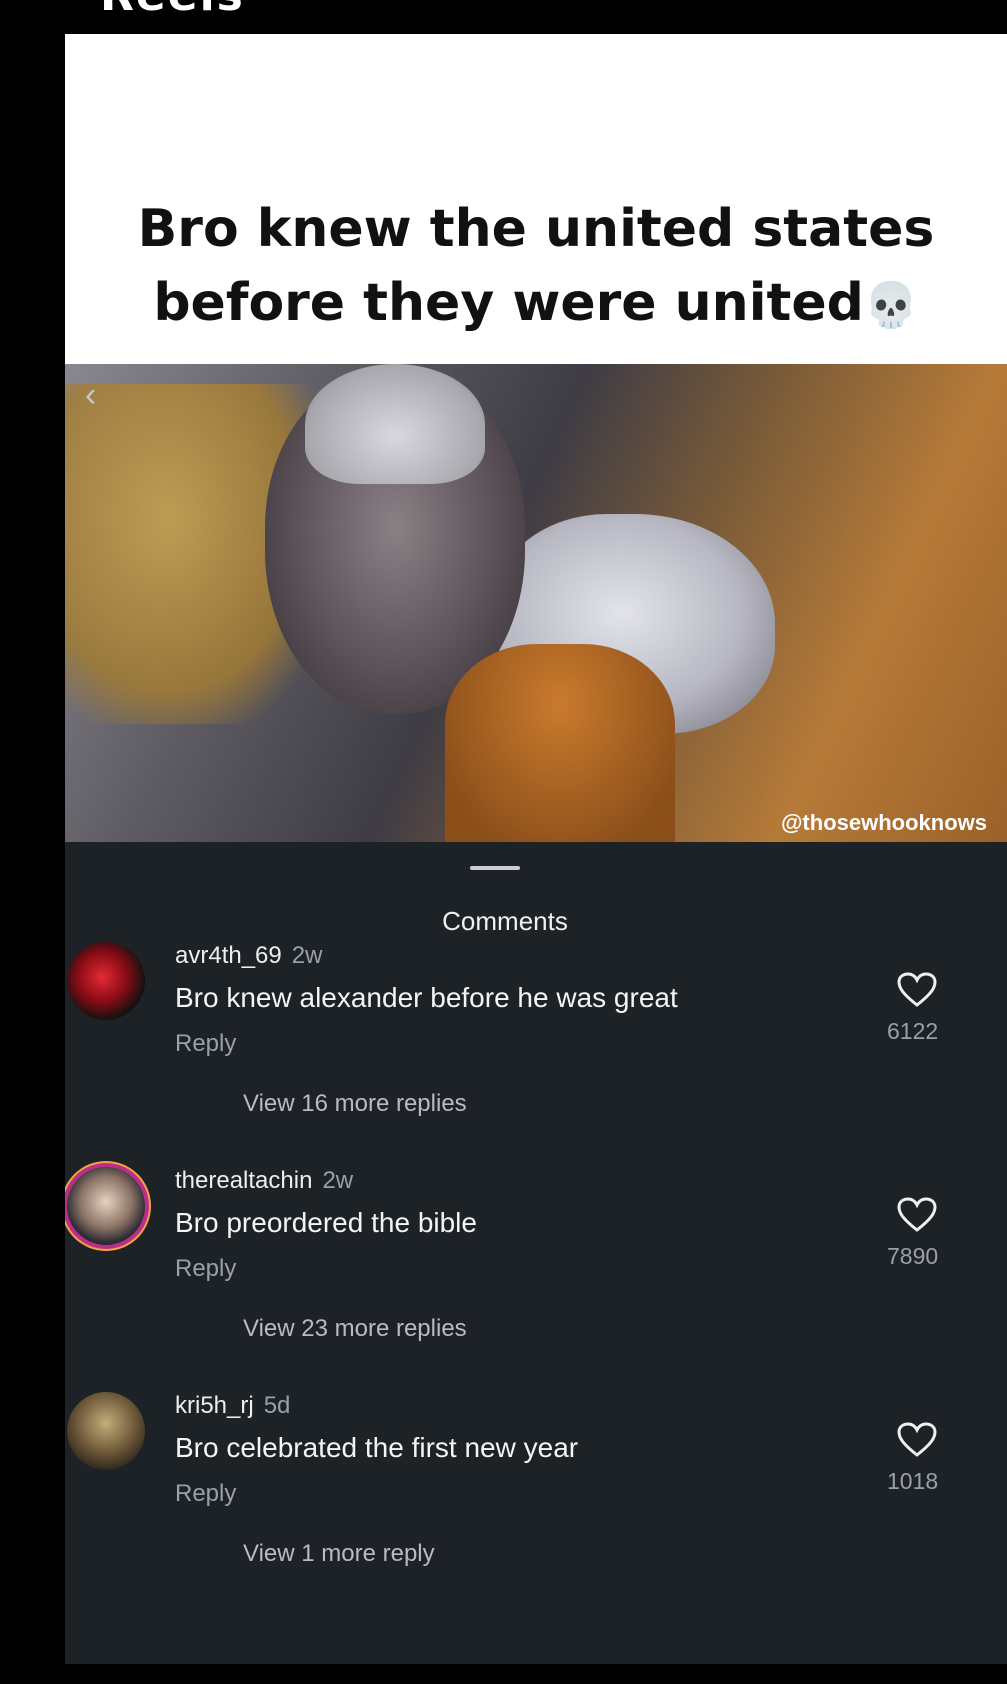 This screenshot has height=1684, width=1007. What do you see at coordinates (377, 1447) in the screenshot?
I see `comment-text: Bro celebrated the first new year` at bounding box center [377, 1447].